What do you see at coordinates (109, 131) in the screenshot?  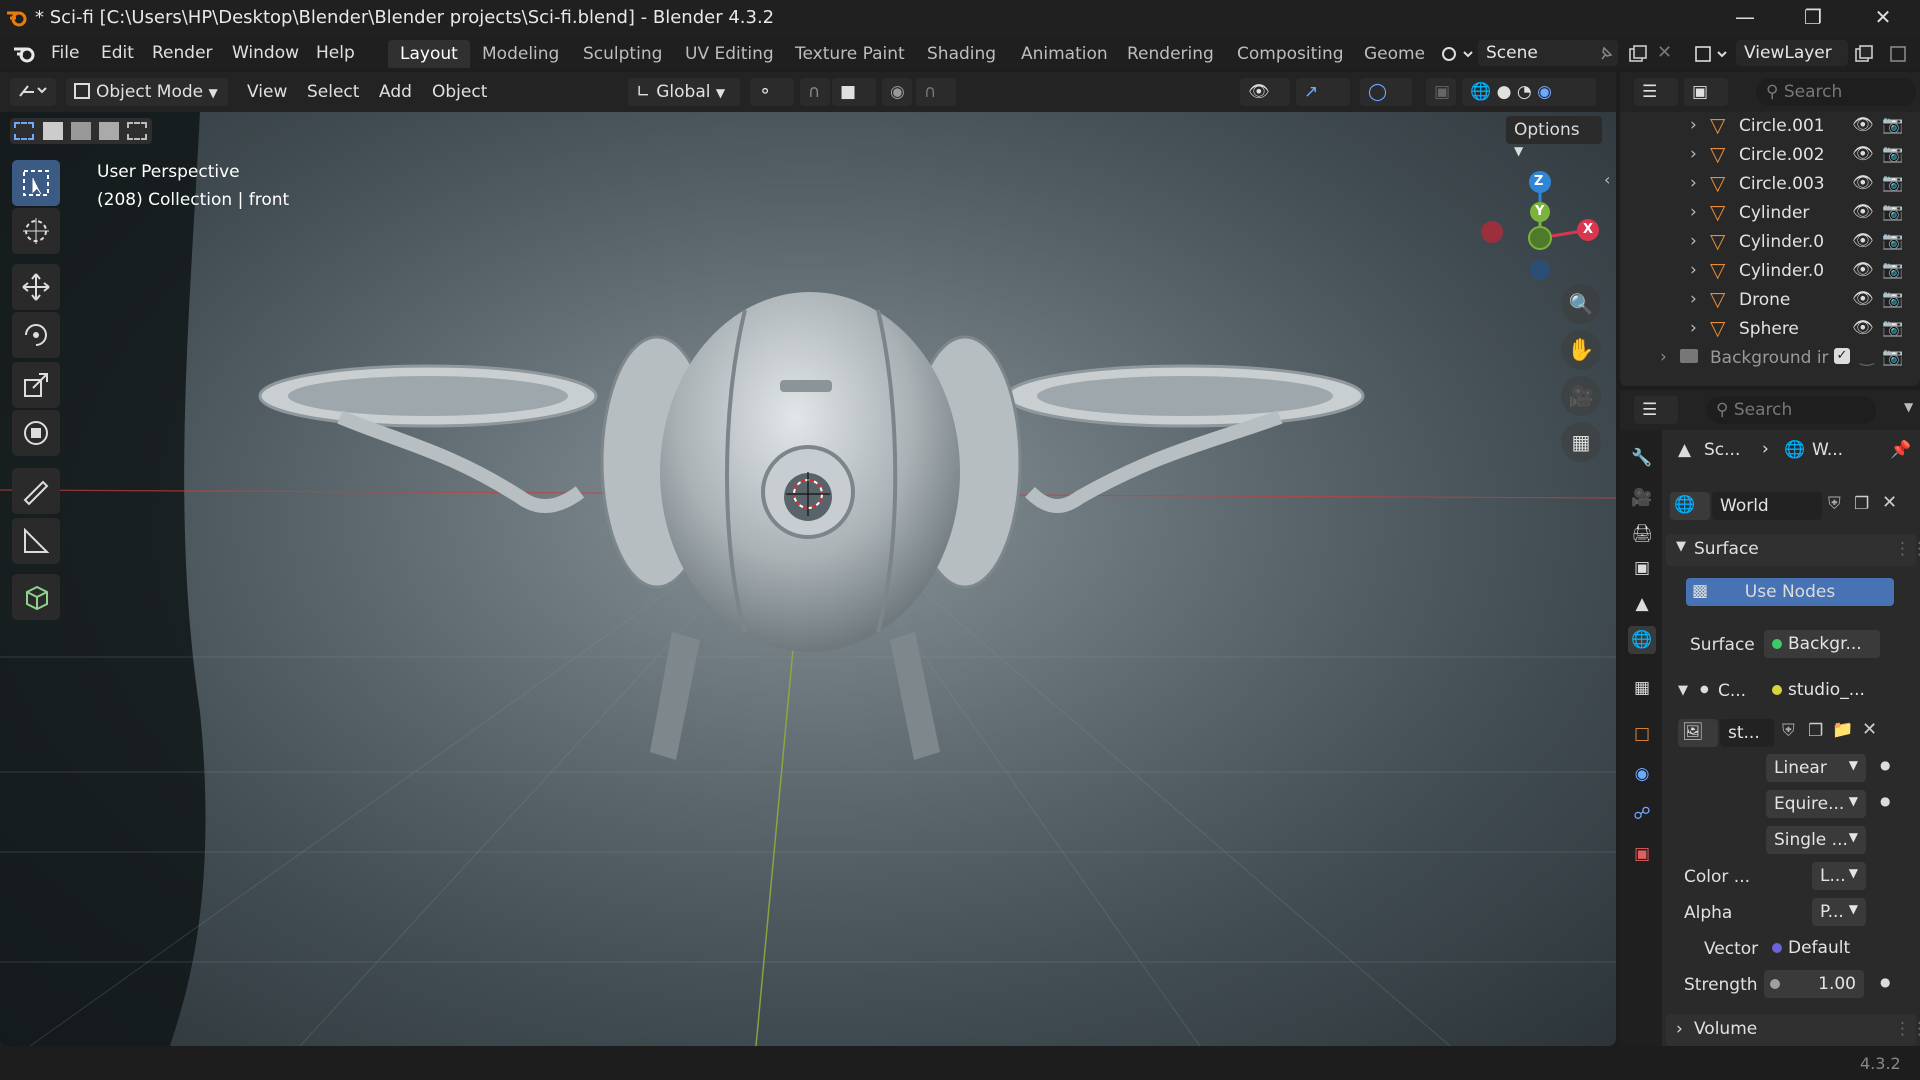 I see `select-invert-icon` at bounding box center [109, 131].